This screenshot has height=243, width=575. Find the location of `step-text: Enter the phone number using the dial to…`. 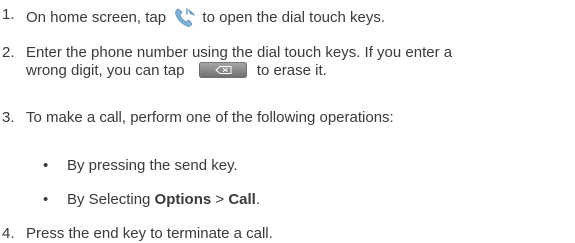

step-text: Enter the phone number using the dial to… is located at coordinates (299, 62).